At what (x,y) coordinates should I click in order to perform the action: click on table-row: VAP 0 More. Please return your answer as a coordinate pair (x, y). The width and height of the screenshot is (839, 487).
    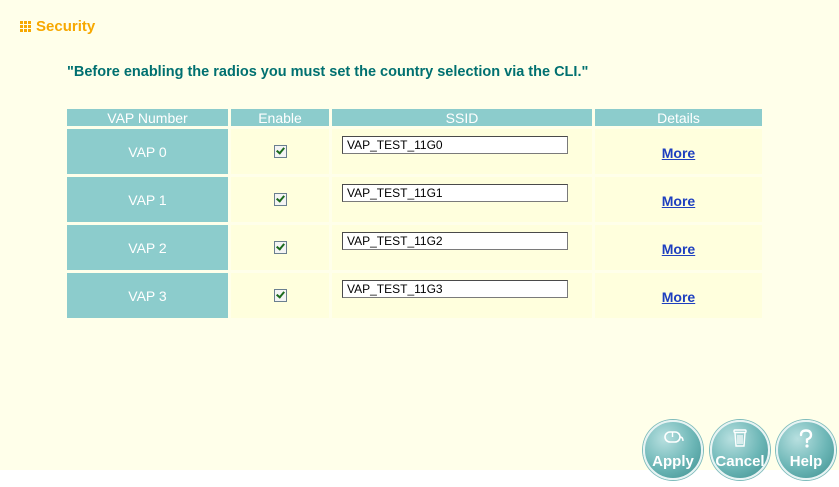
    Looking at the image, I should click on (414, 151).